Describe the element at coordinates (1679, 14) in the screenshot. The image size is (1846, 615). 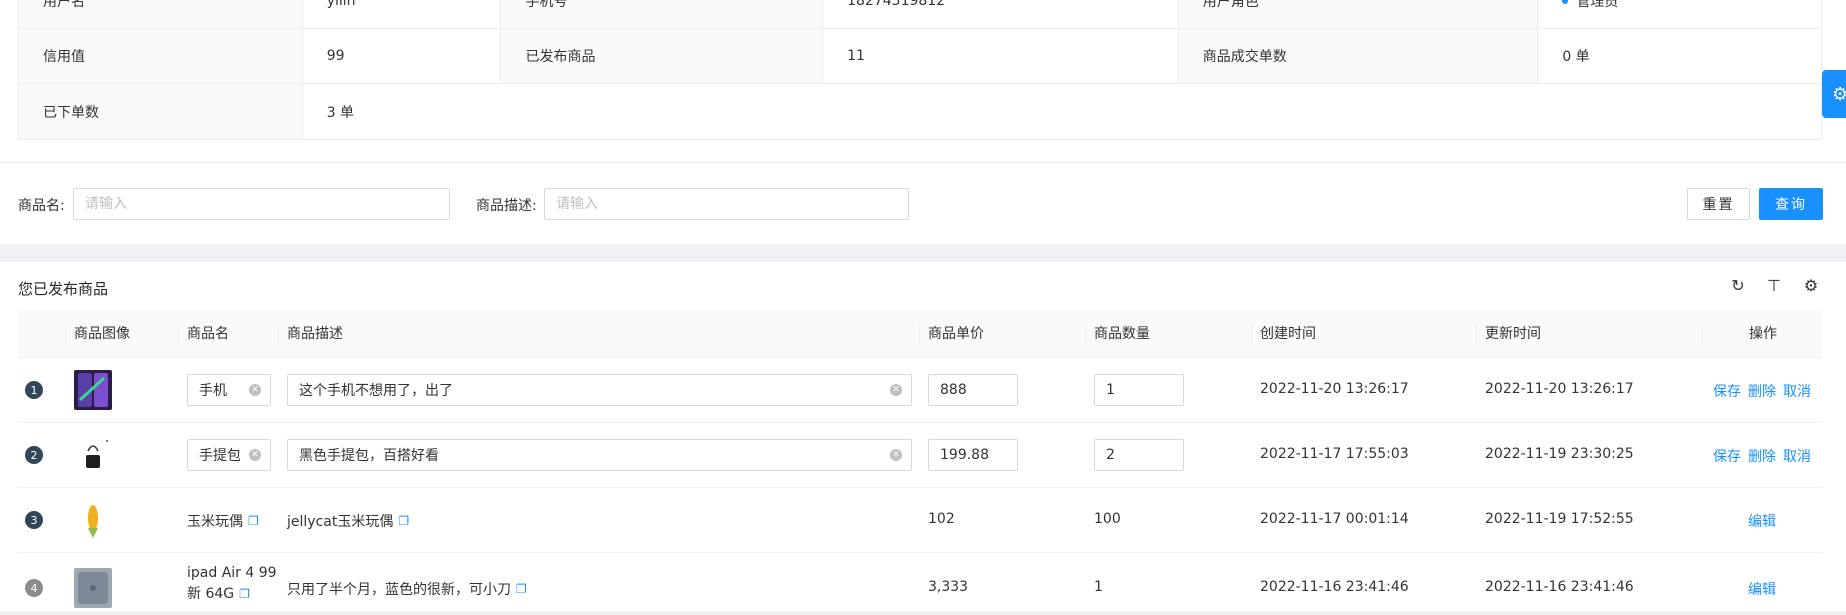
I see `role-value: 管理员` at that location.